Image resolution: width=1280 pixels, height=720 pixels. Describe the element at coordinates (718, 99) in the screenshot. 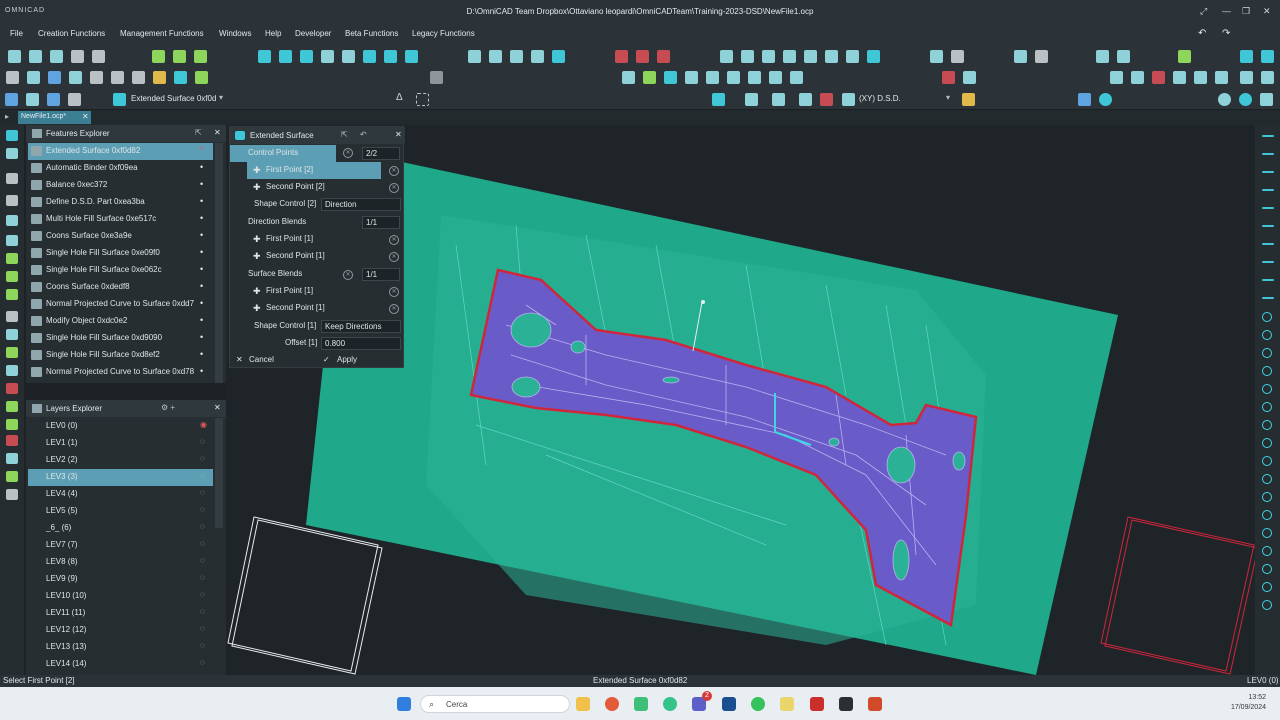

I see `color-swatch` at that location.